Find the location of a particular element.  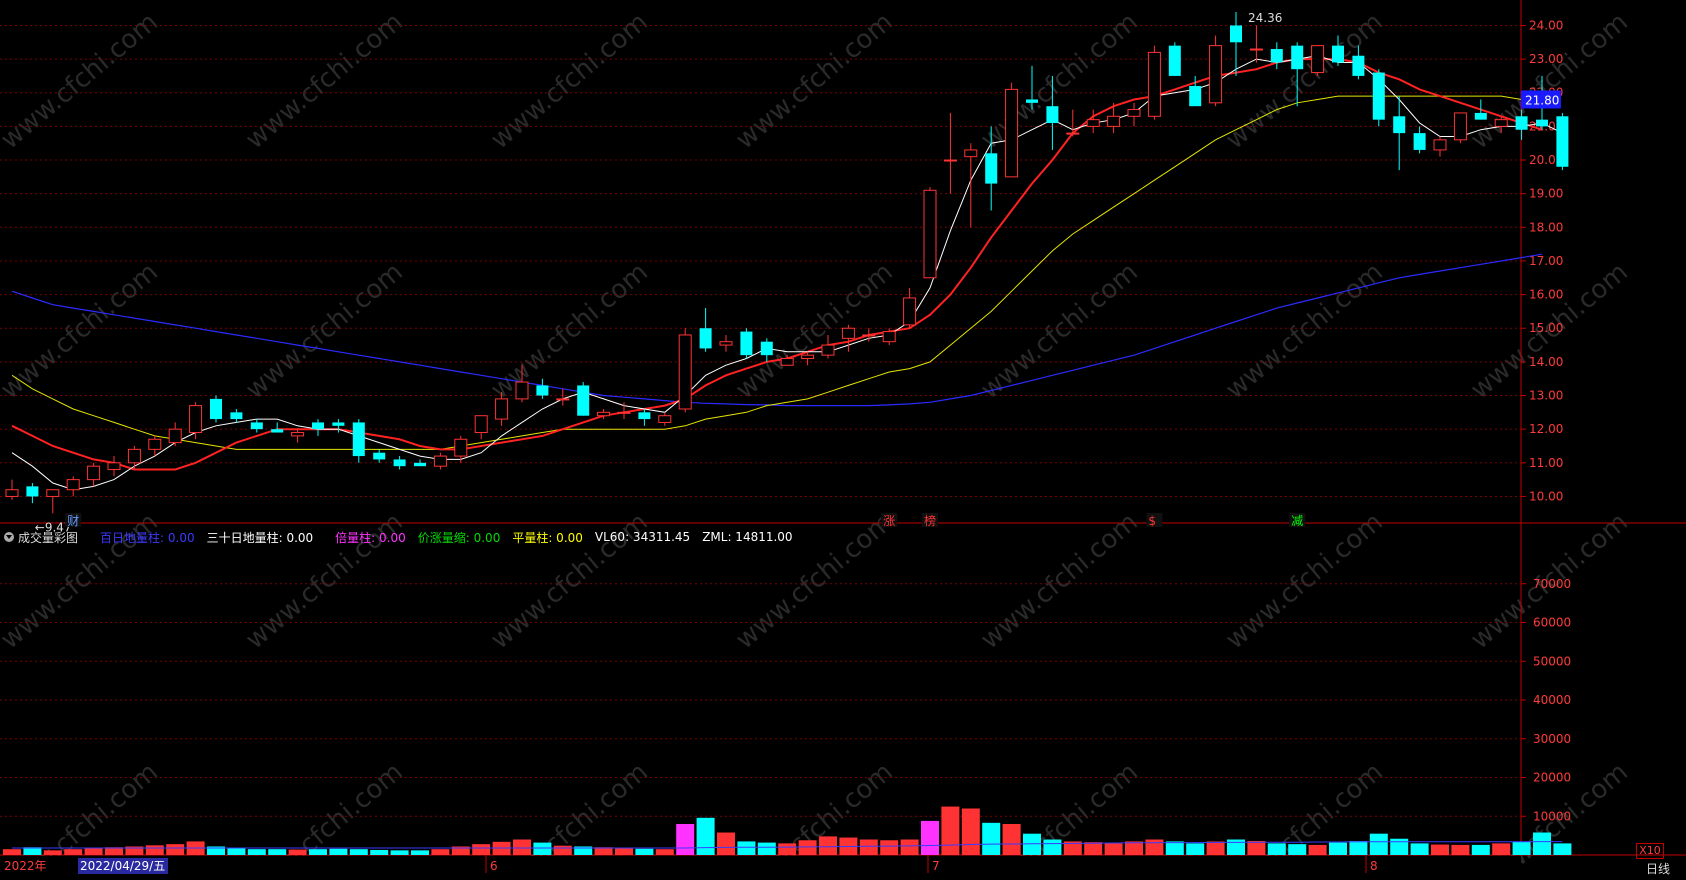

legend-item-vl60: VL60: 34311.45 is located at coordinates (642, 537).